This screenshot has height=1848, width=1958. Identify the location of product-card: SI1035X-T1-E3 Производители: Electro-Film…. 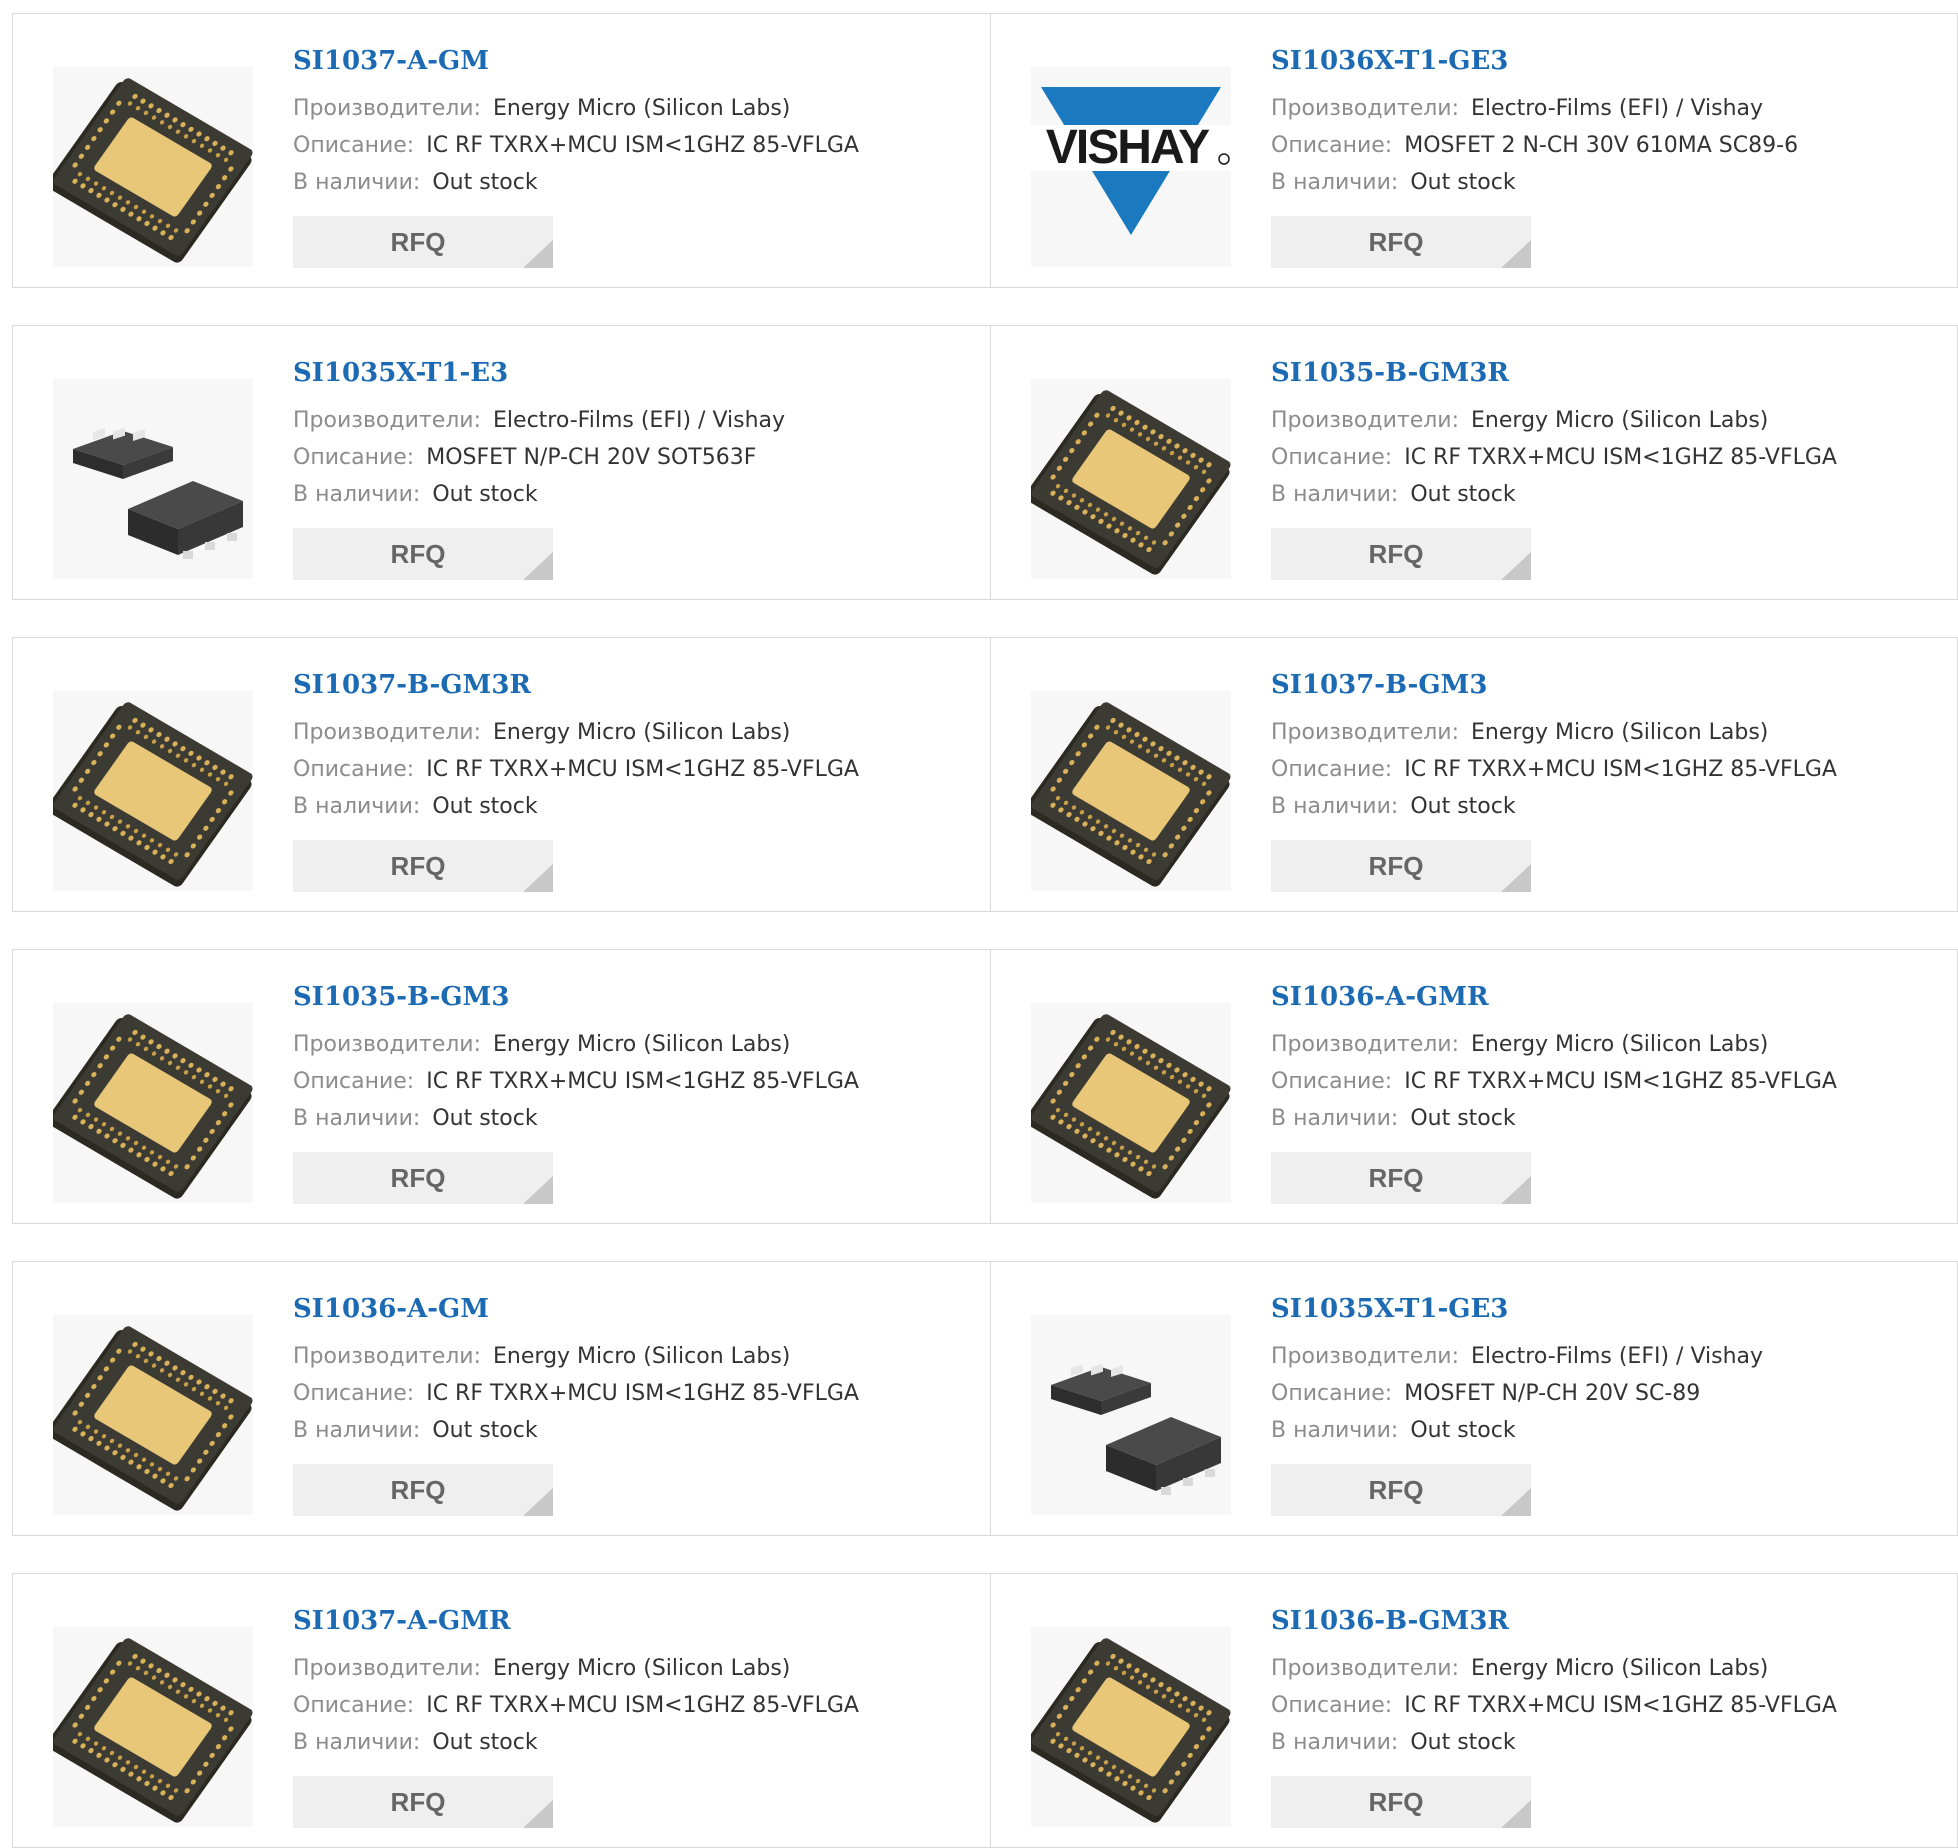
(501, 462).